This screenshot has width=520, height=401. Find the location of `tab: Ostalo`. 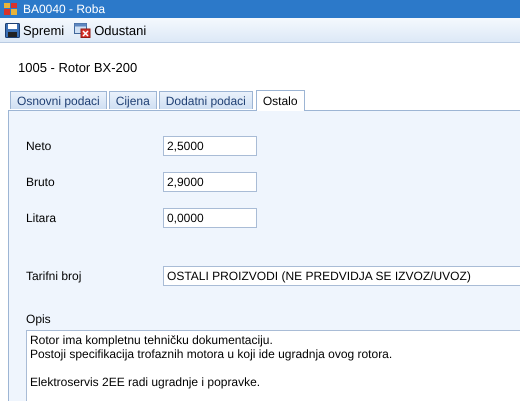

tab: Ostalo is located at coordinates (280, 100).